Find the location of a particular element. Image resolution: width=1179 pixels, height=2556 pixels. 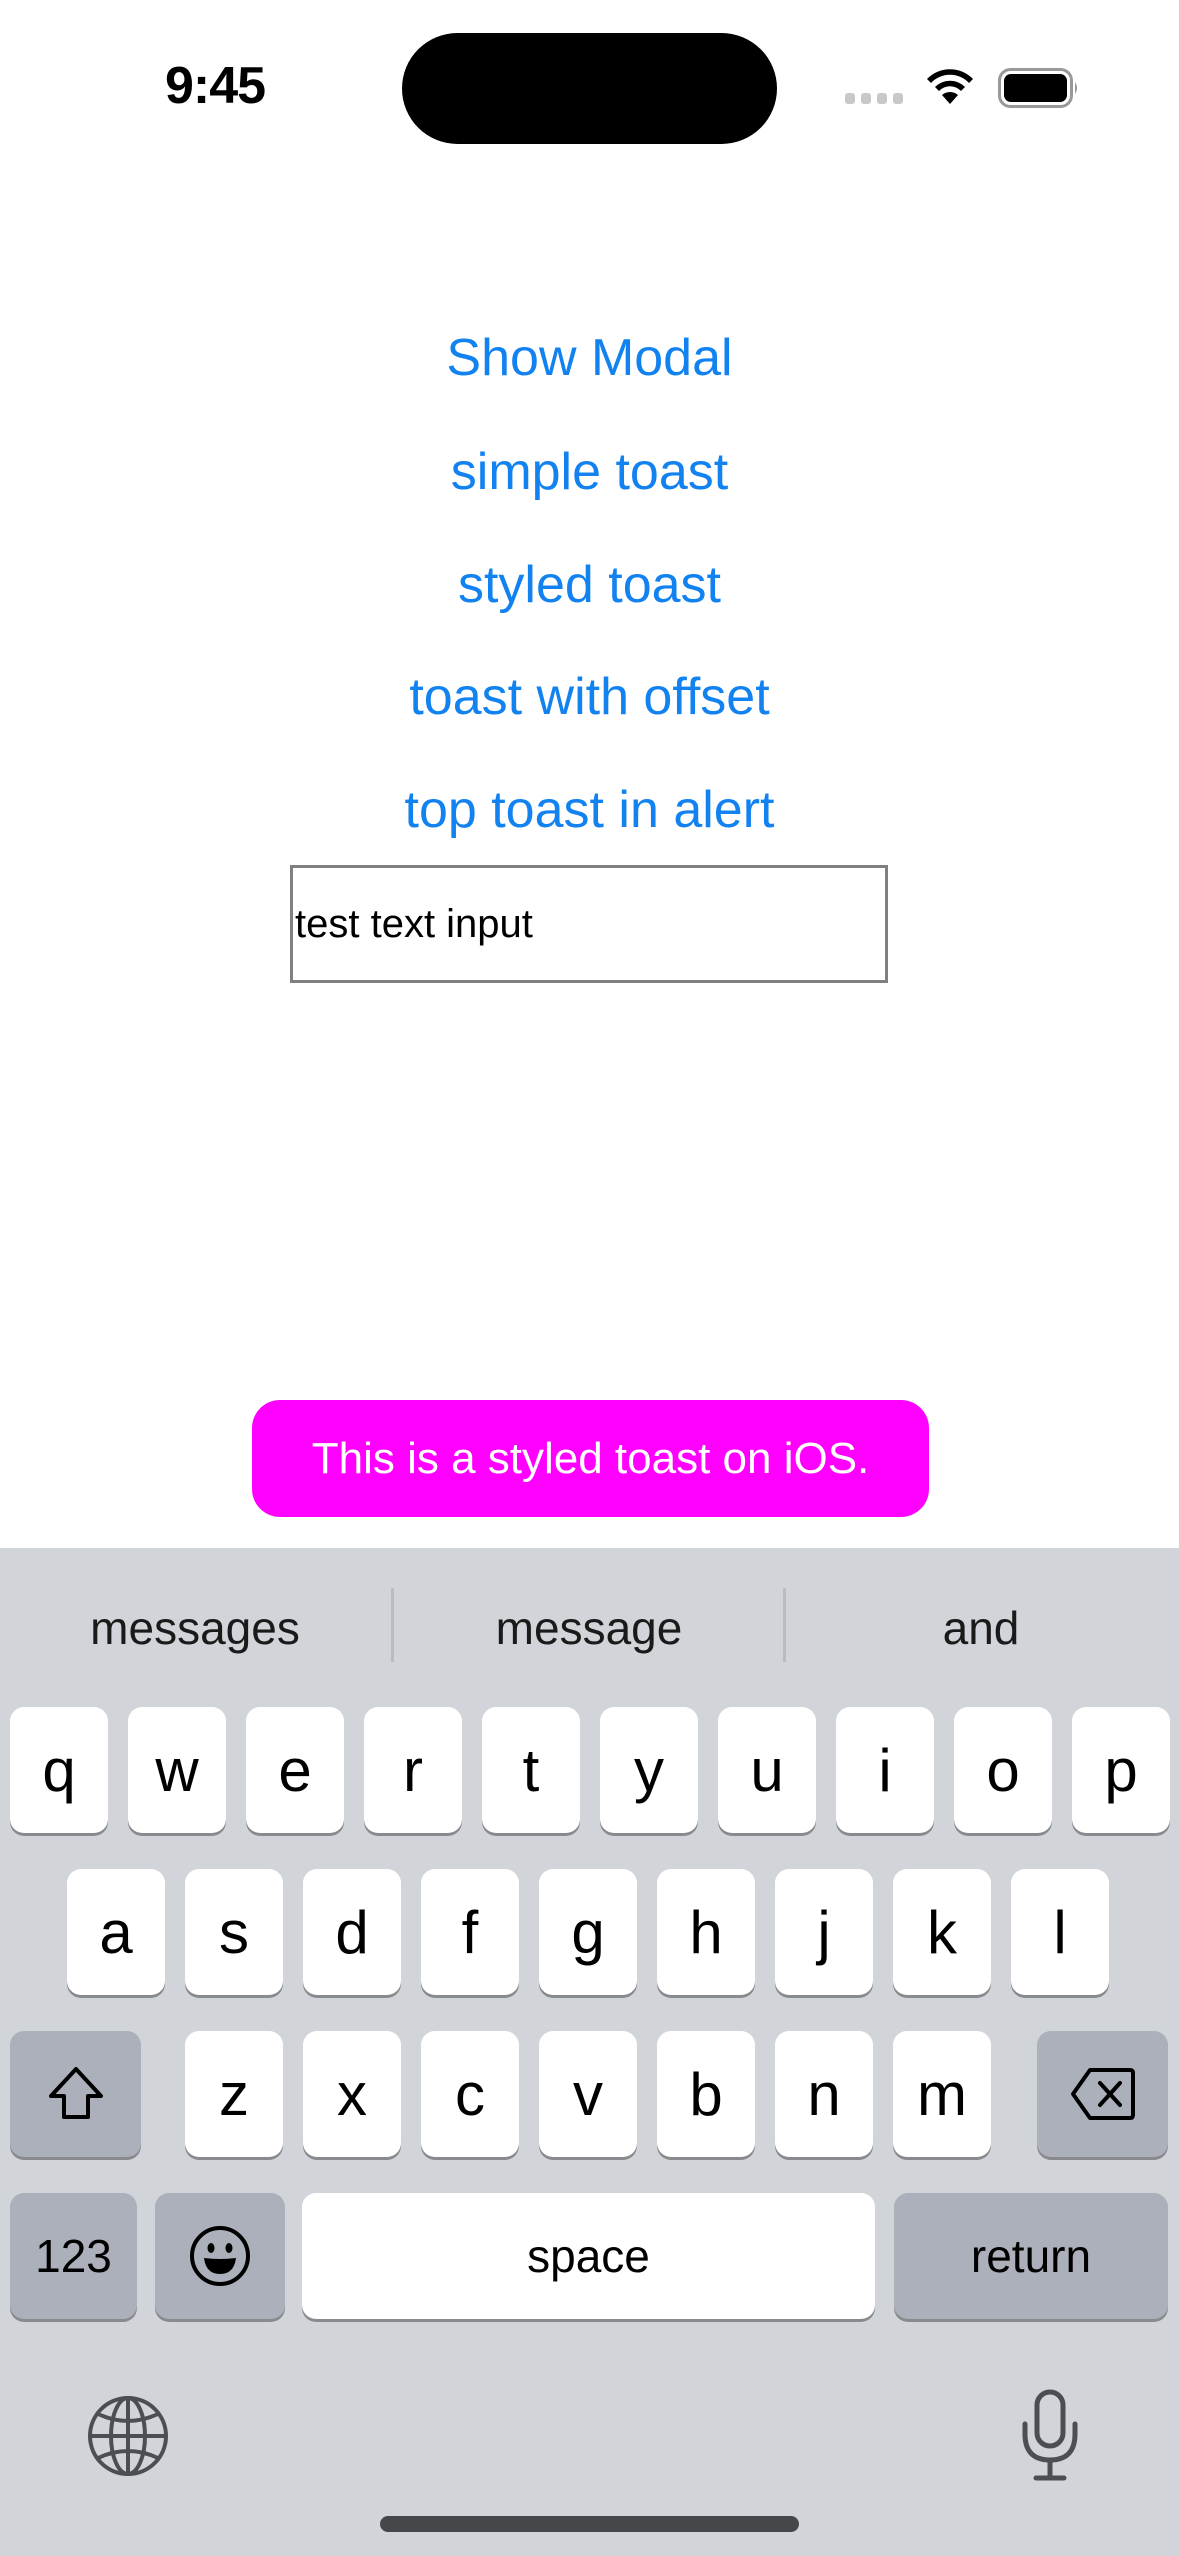

suggestion-3: and is located at coordinates (981, 1628).